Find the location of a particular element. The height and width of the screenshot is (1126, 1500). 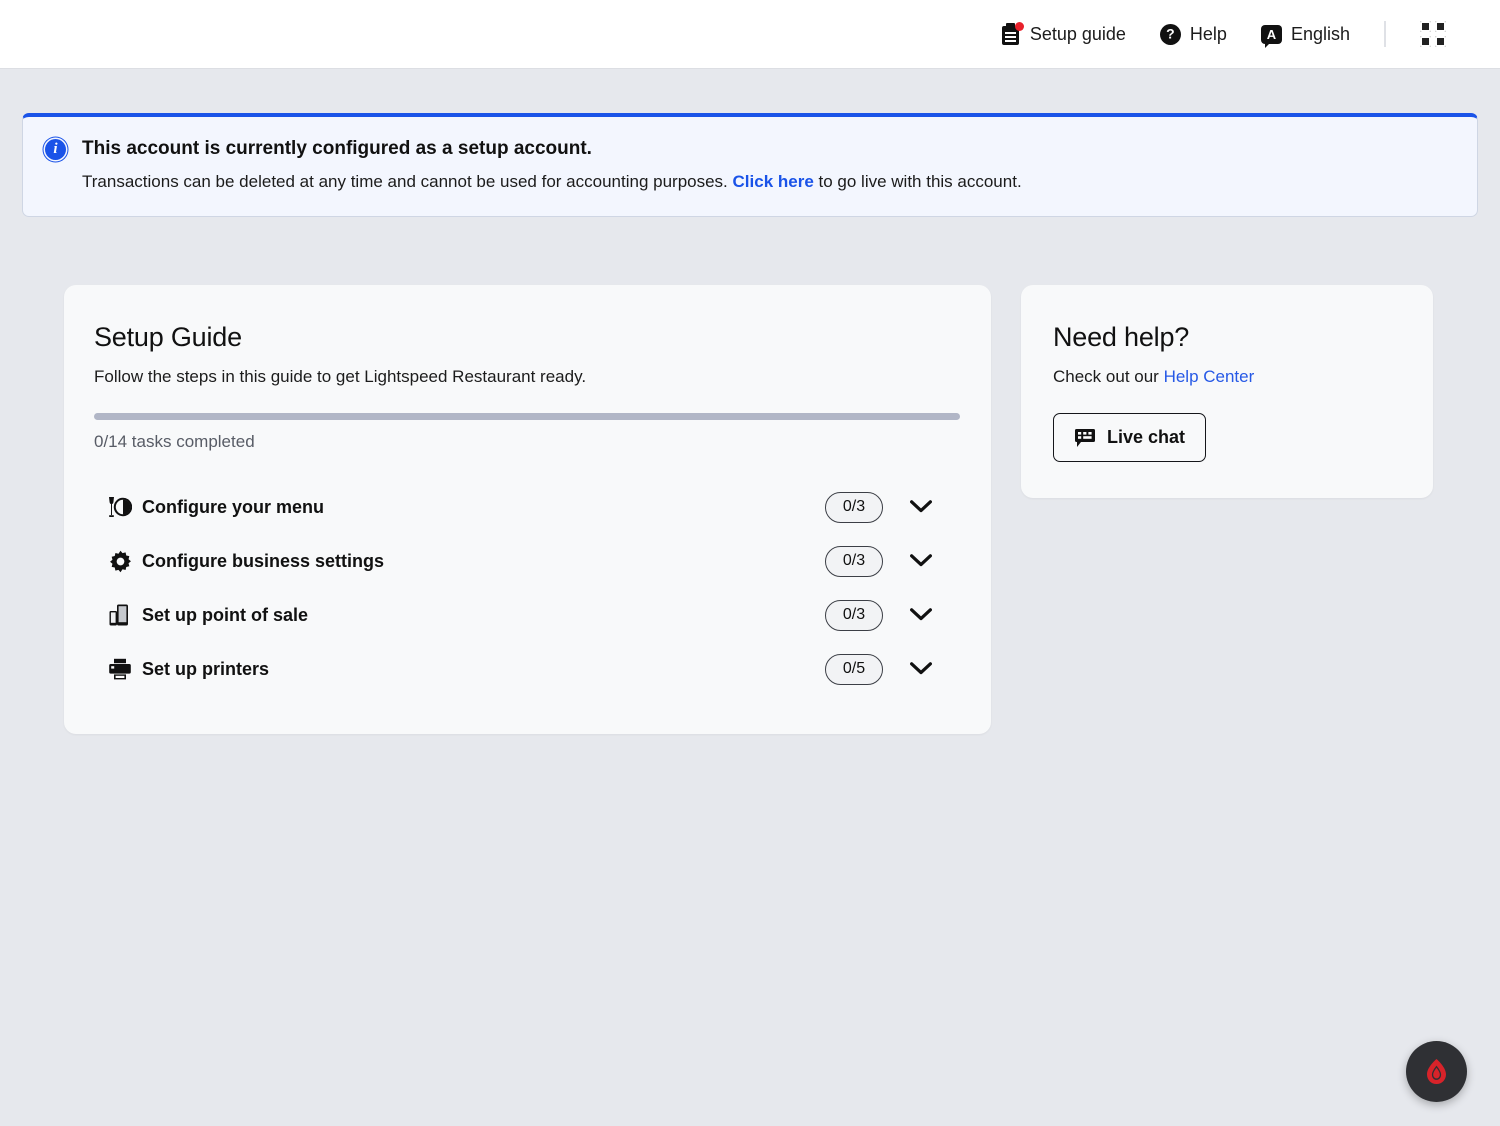

setup-task-row: Set up point of sale 0/3 is located at coordinates (526, 615).